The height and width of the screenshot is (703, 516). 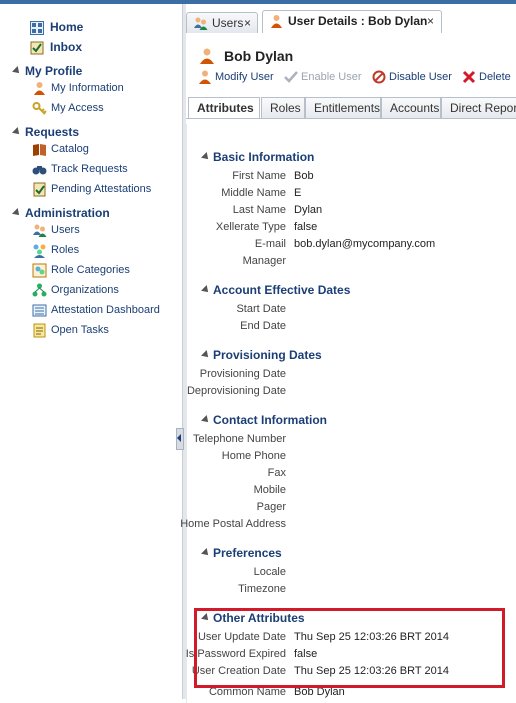 What do you see at coordinates (379, 77) in the screenshot?
I see `prohibited-icon` at bounding box center [379, 77].